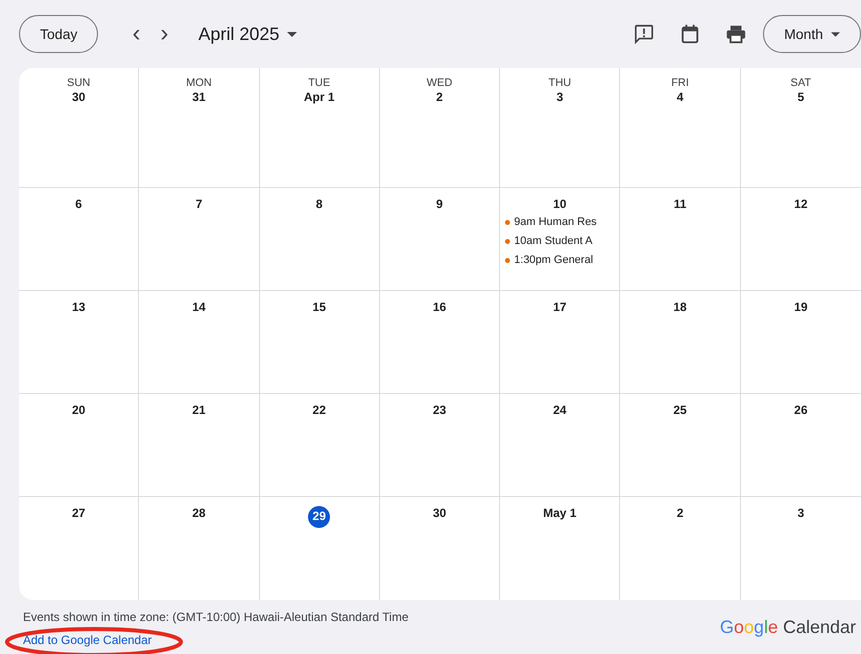  What do you see at coordinates (439, 411) in the screenshot?
I see `day-number: 23` at bounding box center [439, 411].